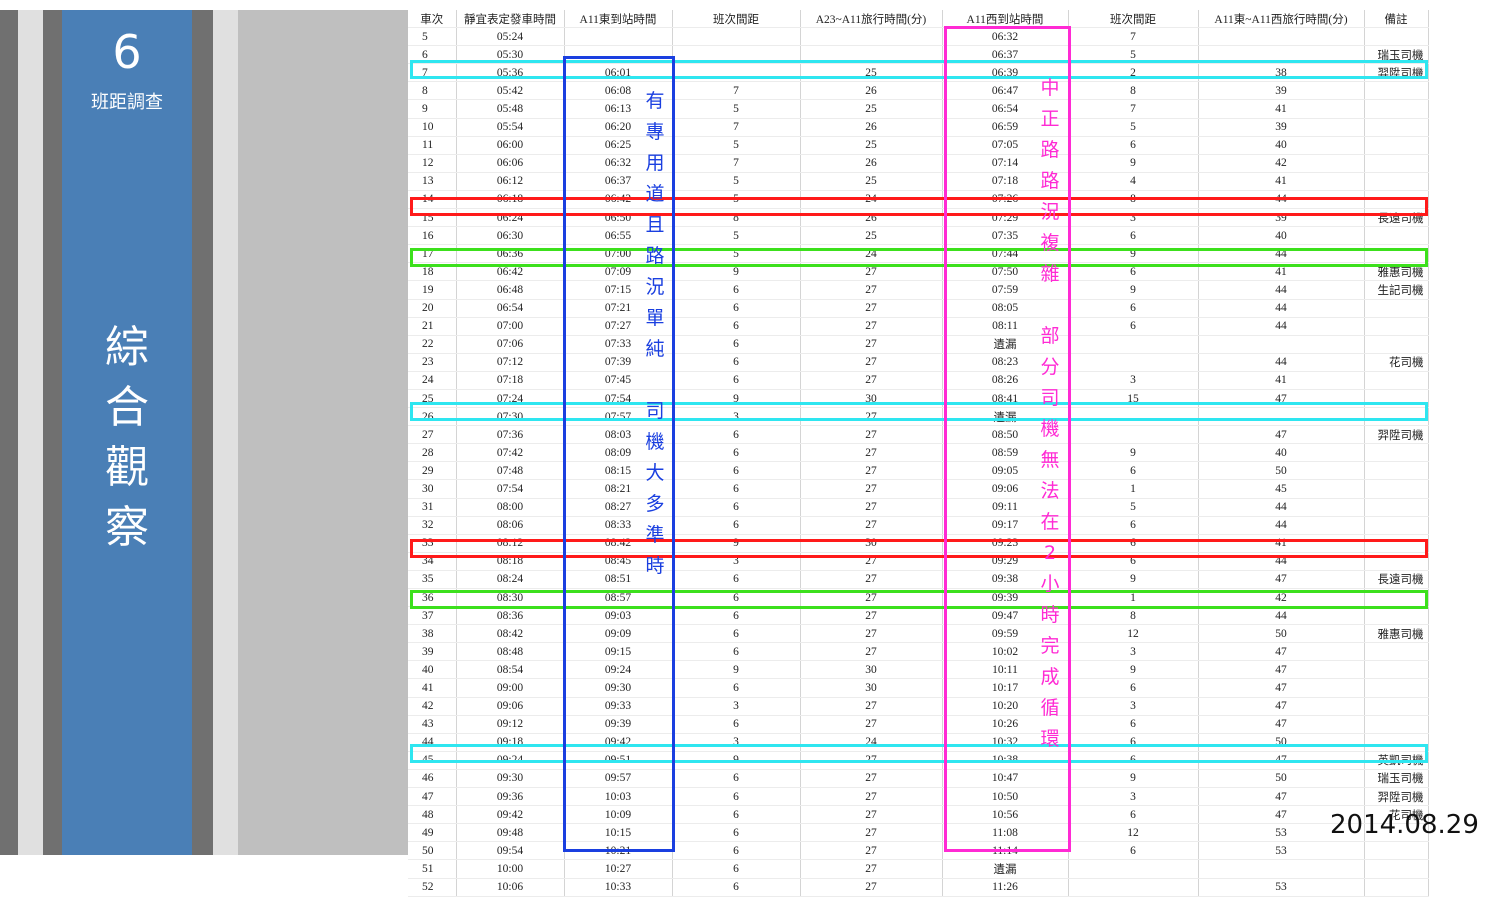 The image size is (1503, 897). I want to click on table-cell: 33, so click(432, 543).